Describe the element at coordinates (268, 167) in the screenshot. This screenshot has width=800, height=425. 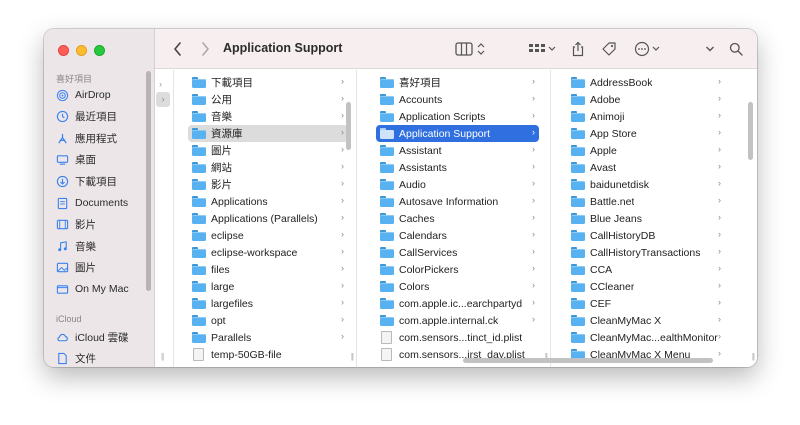
I see `folder-row: 網站 ›` at that location.